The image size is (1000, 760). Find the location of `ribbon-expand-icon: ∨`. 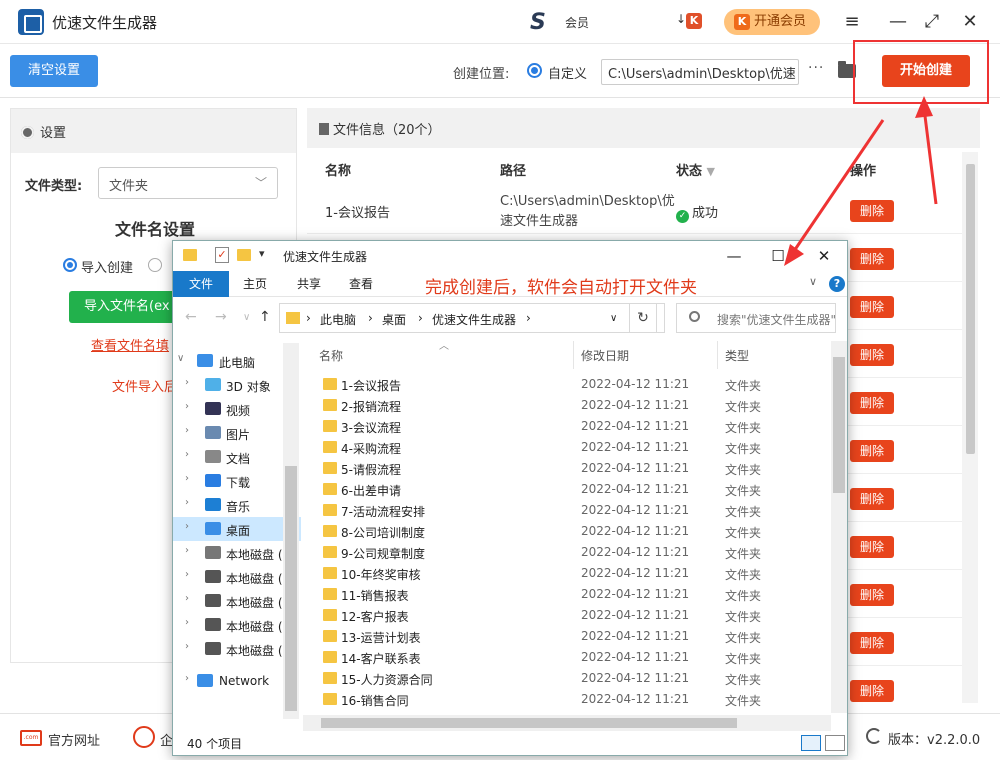

ribbon-expand-icon: ∨ is located at coordinates (813, 281).